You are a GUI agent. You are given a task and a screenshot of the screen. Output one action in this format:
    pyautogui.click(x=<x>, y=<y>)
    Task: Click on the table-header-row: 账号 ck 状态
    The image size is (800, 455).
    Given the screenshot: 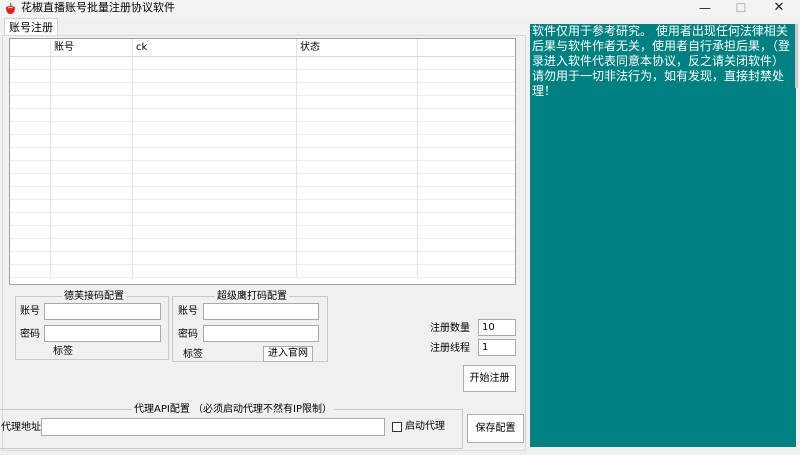 What is the action you would take?
    pyautogui.click(x=262, y=48)
    